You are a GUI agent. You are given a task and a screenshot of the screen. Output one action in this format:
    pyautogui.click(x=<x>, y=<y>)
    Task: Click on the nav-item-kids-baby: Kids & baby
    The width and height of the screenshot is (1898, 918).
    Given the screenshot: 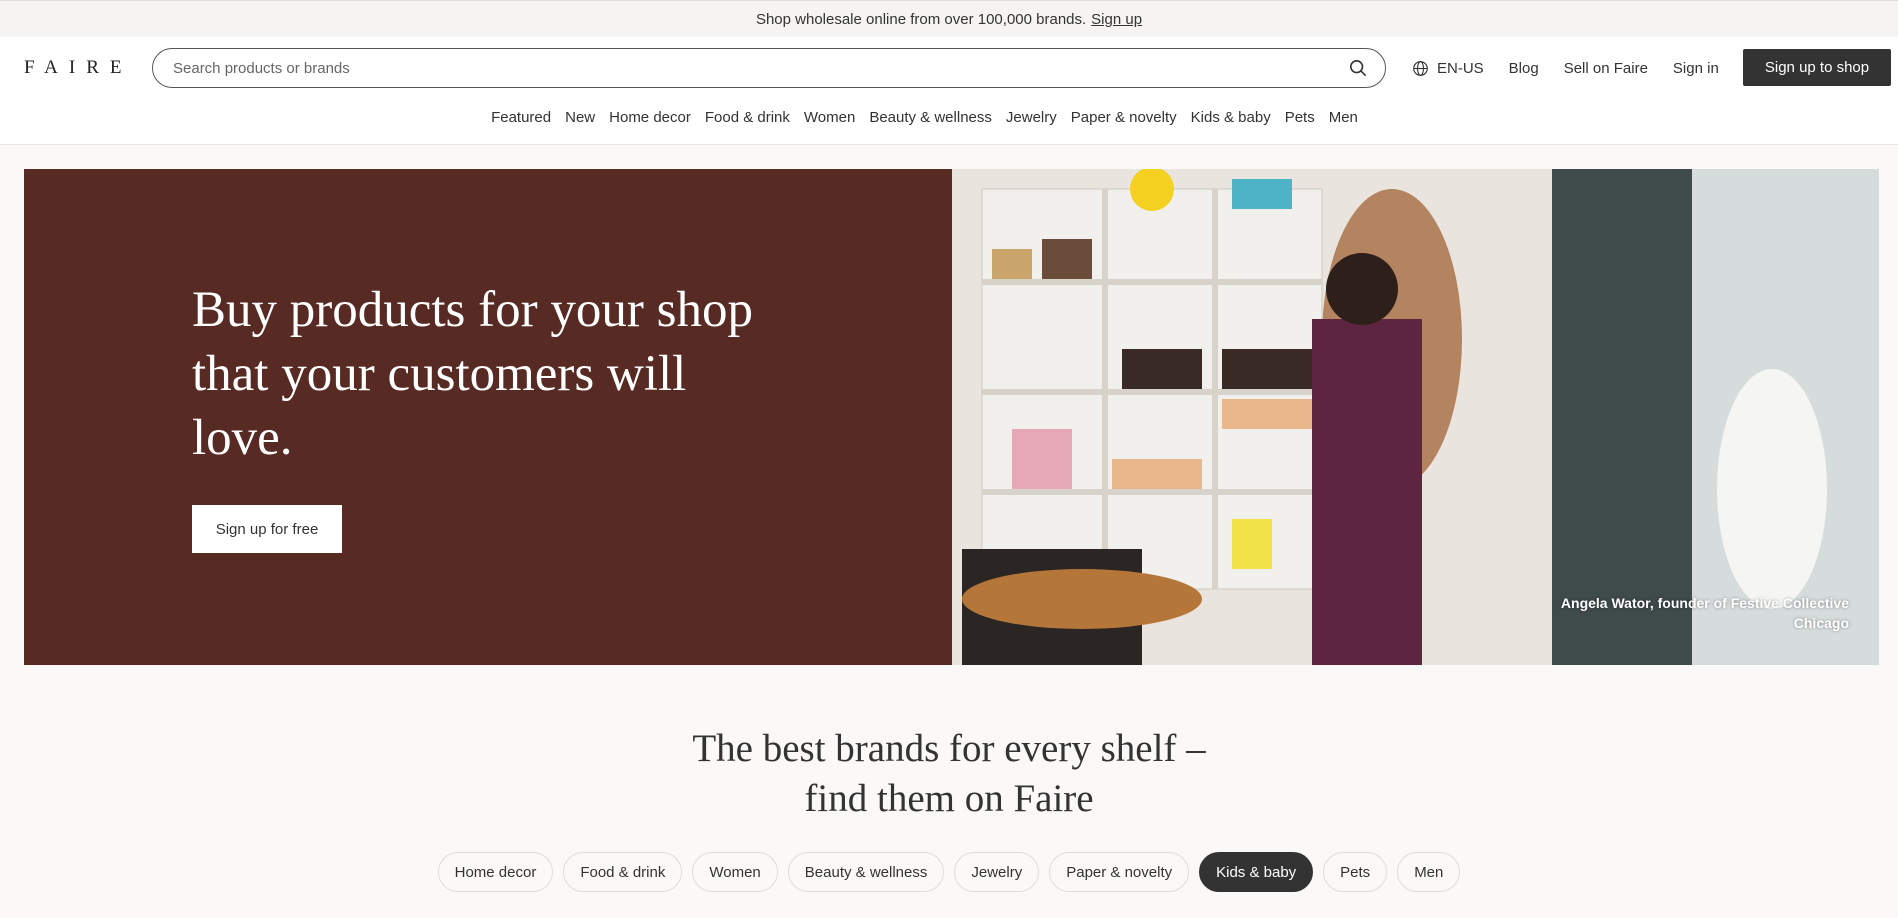 What is the action you would take?
    pyautogui.click(x=1231, y=117)
    